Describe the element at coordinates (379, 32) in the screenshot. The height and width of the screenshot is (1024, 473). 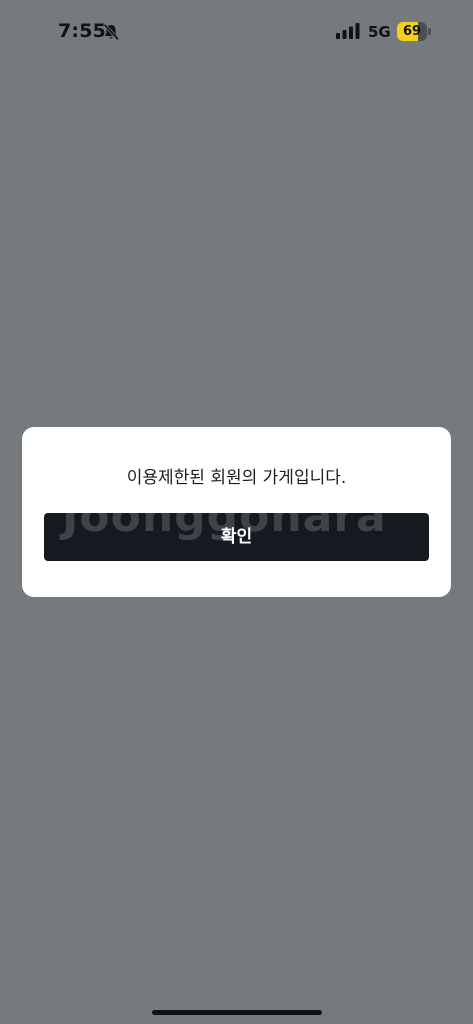
I see `network-type: 5G` at that location.